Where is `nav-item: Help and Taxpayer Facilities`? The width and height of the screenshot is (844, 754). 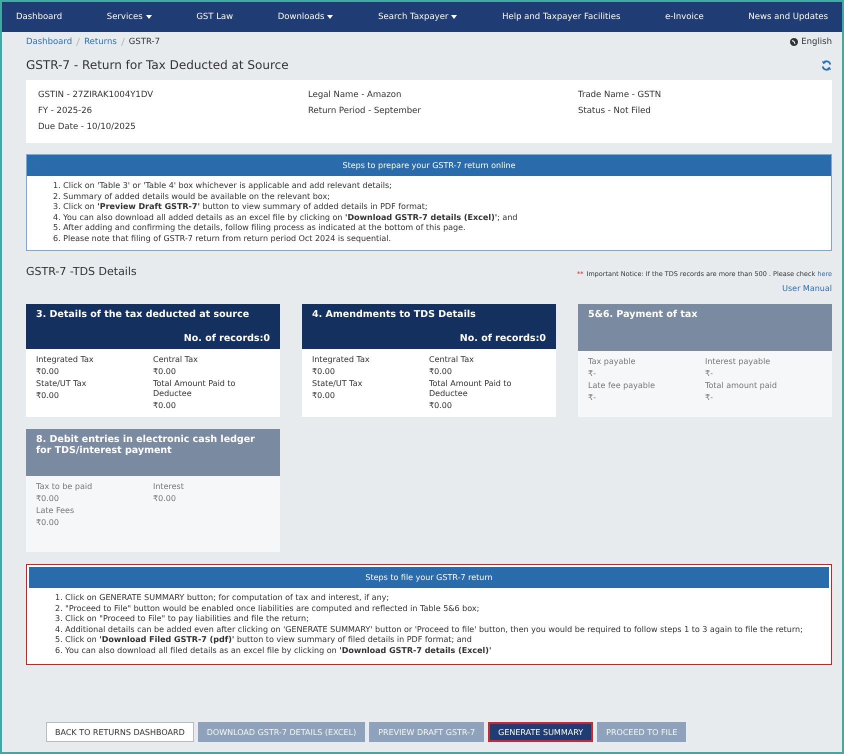 nav-item: Help and Taxpayer Facilities is located at coordinates (561, 17).